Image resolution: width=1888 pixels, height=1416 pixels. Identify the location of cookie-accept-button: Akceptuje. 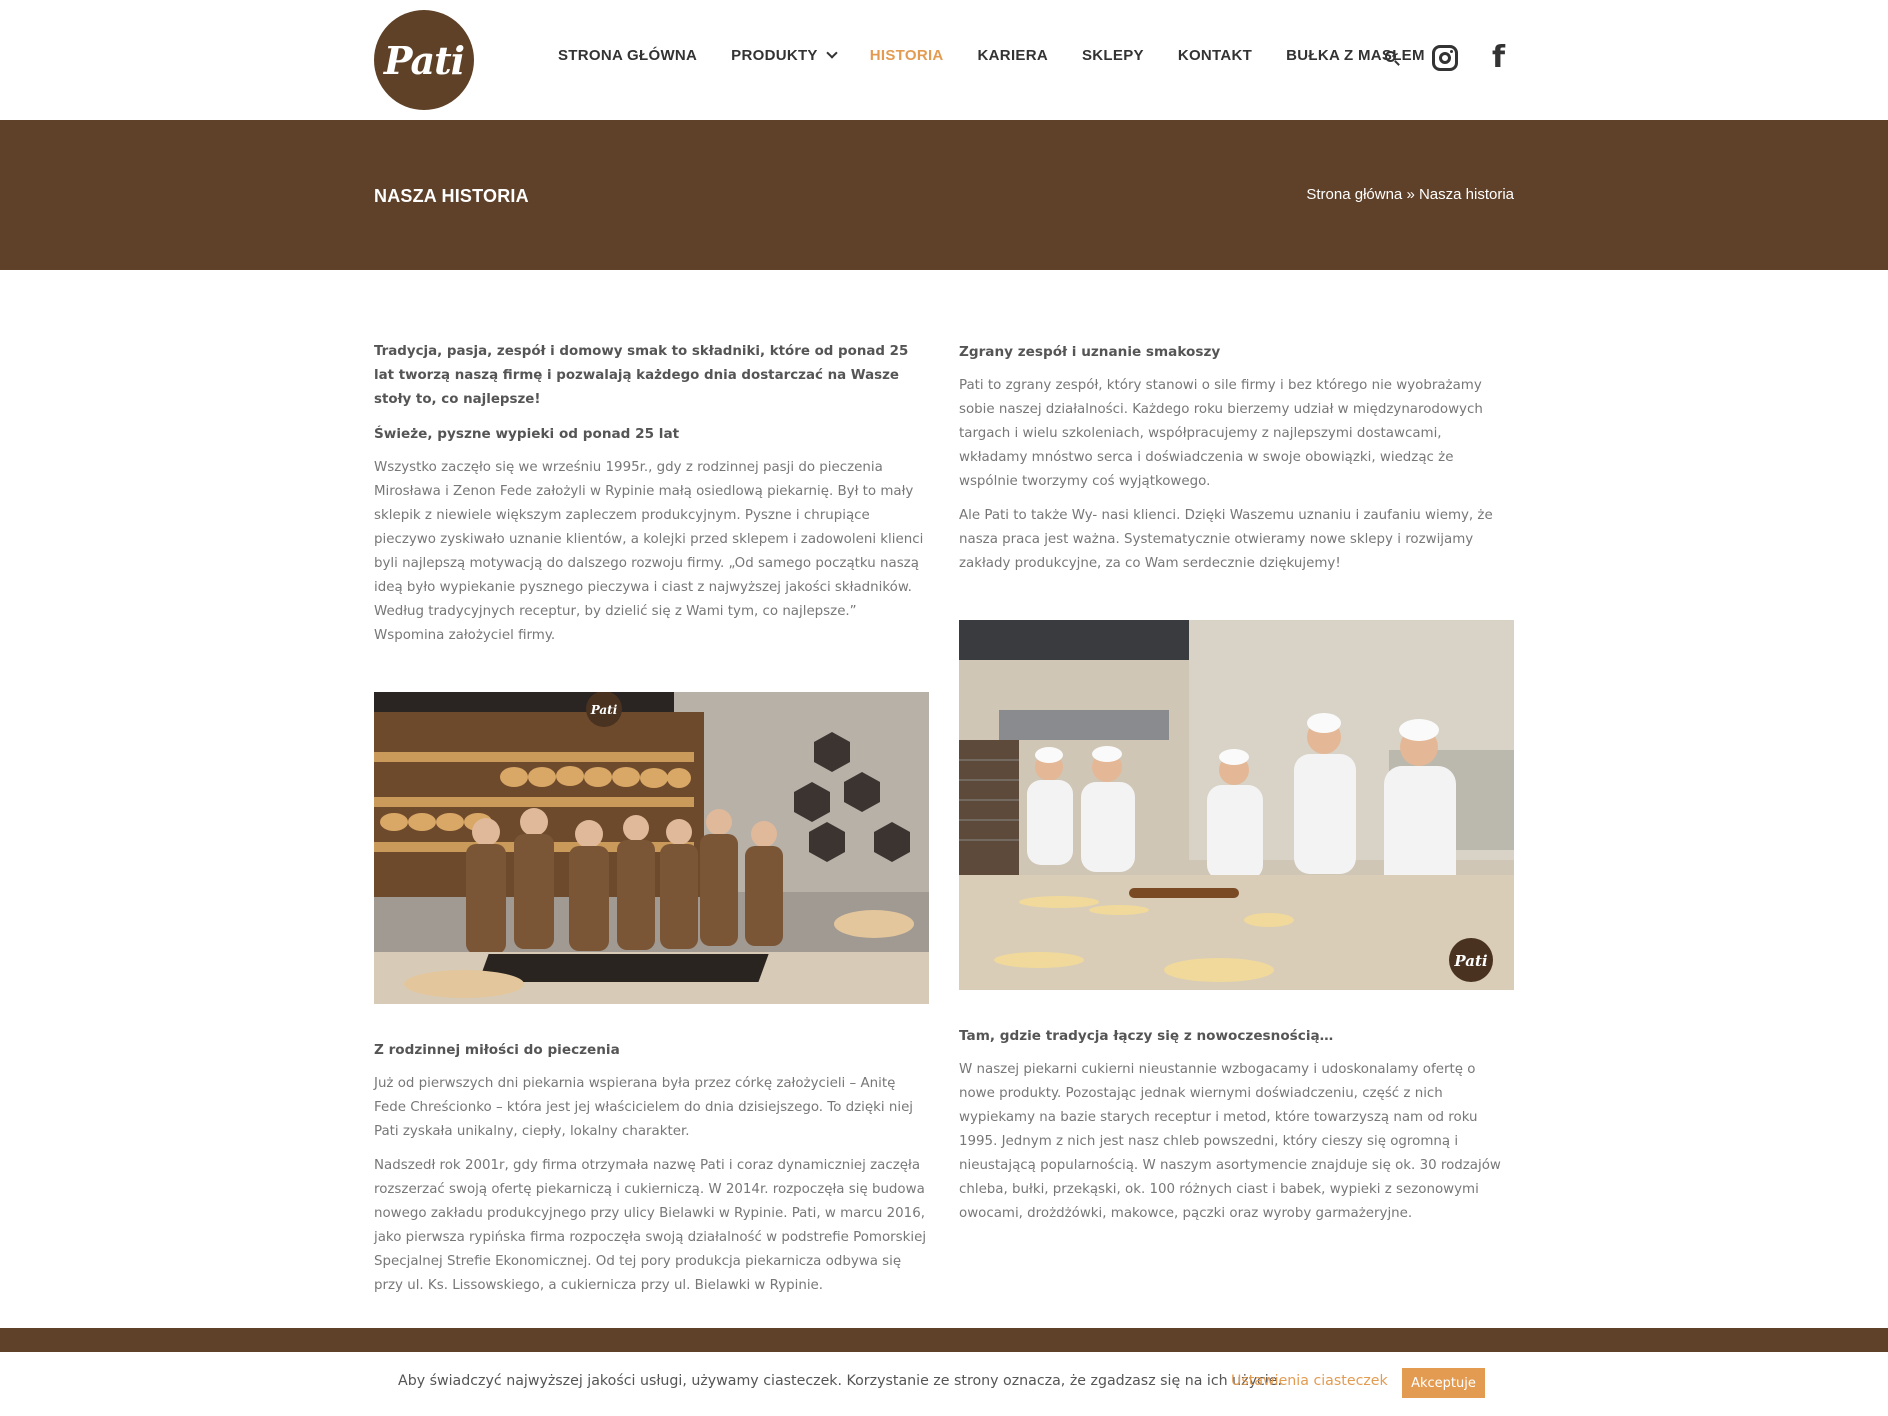
(1443, 1383).